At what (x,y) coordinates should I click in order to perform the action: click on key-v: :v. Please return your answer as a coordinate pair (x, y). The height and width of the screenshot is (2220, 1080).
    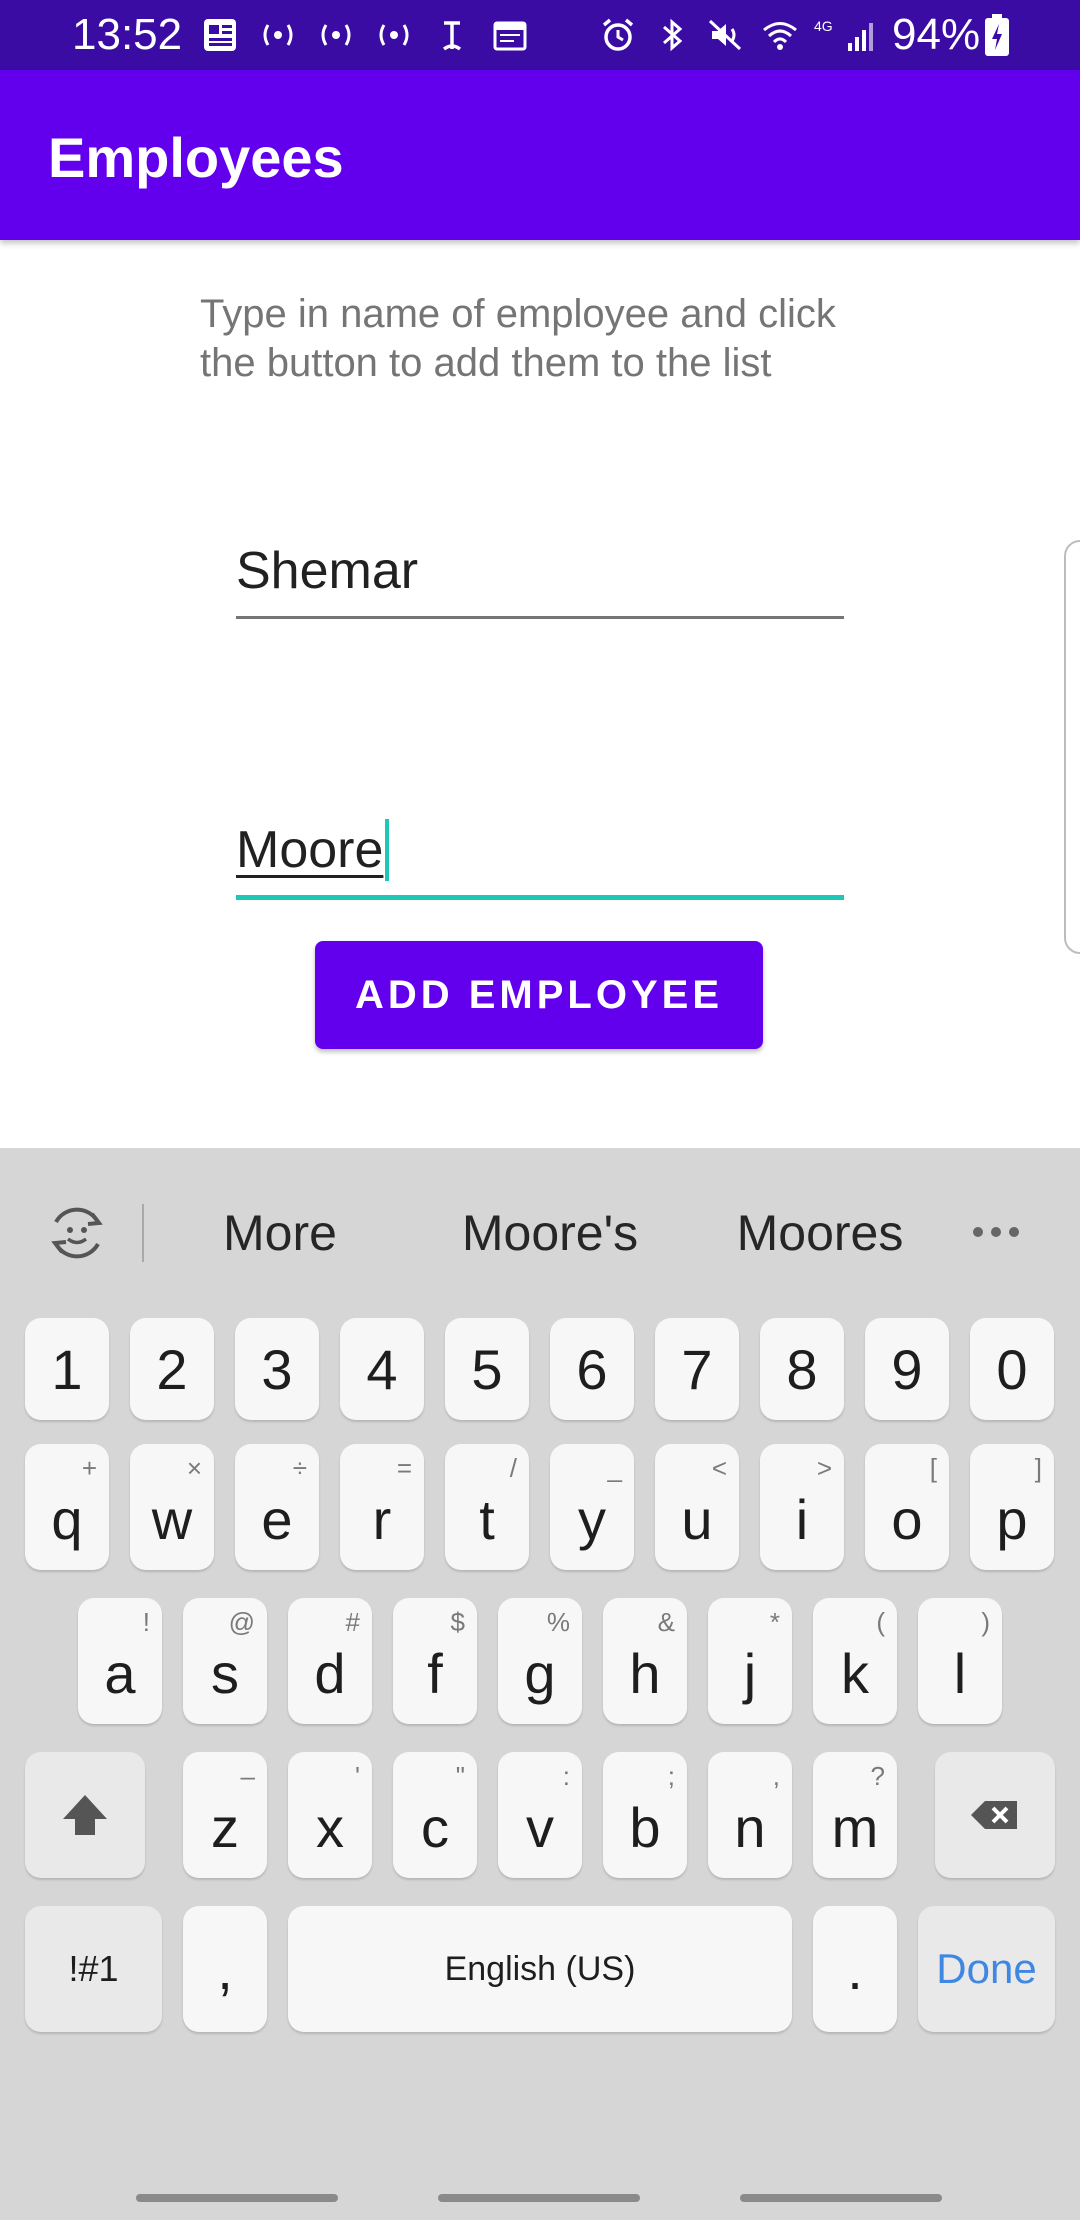
    Looking at the image, I should click on (540, 1815).